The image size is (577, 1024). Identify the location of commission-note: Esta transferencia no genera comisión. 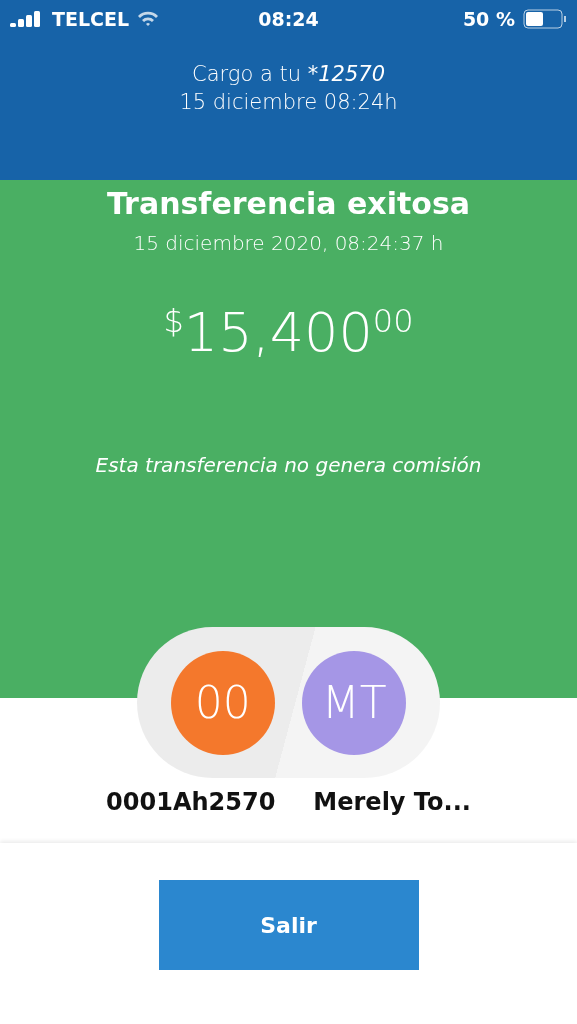
(288, 465).